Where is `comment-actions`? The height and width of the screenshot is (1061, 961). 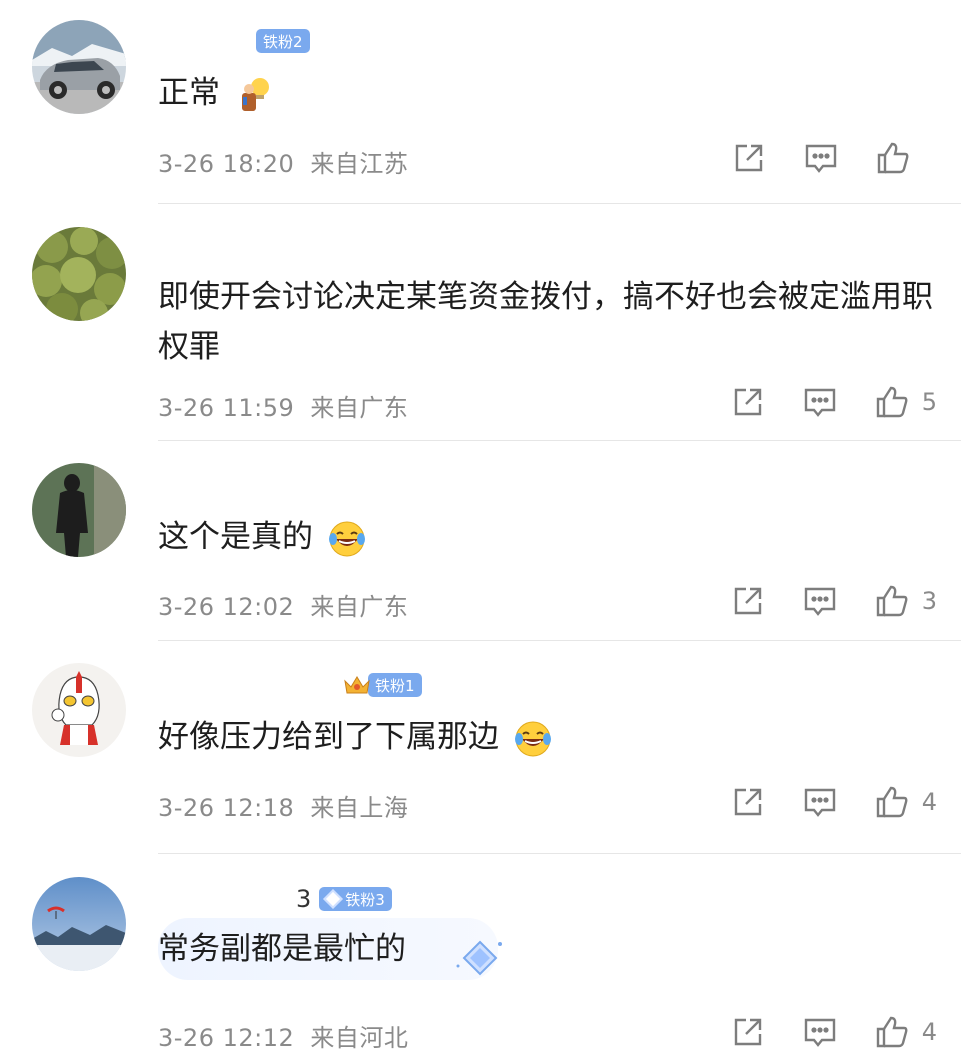
comment-actions is located at coordinates (834, 158).